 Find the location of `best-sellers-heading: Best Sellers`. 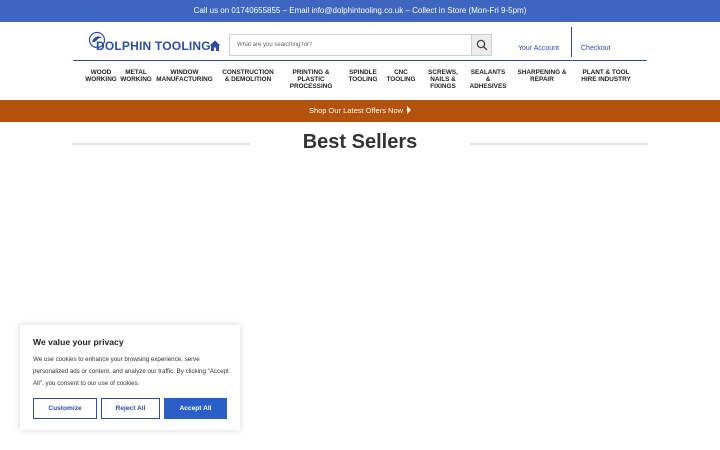

best-sellers-heading: Best Sellers is located at coordinates (360, 142).